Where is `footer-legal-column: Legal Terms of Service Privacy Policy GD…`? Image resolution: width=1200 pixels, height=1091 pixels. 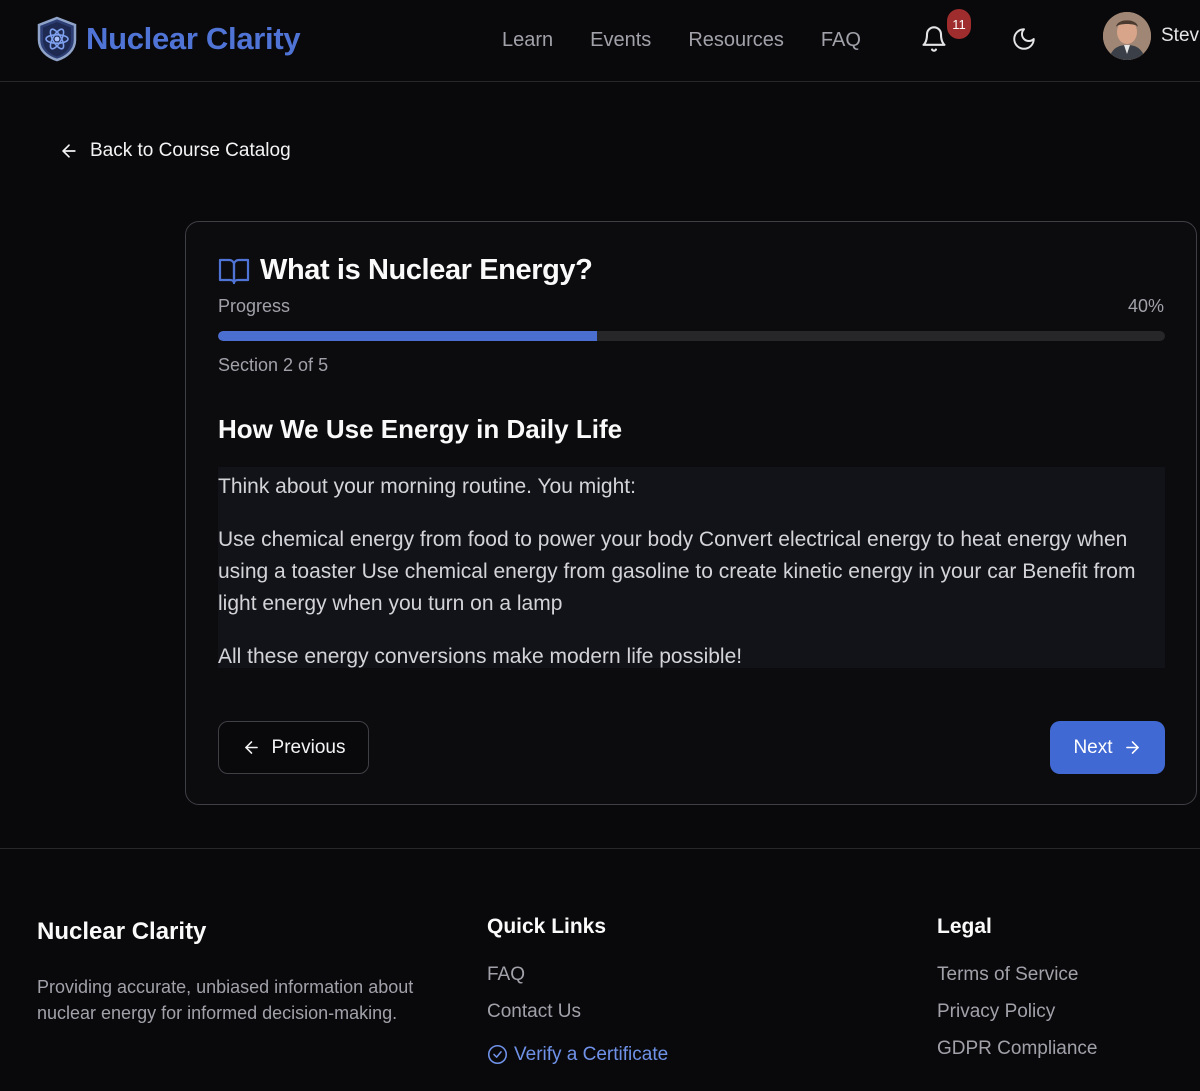
footer-legal-column: Legal Terms of Service Privacy Policy GD… is located at coordinates (1017, 994).